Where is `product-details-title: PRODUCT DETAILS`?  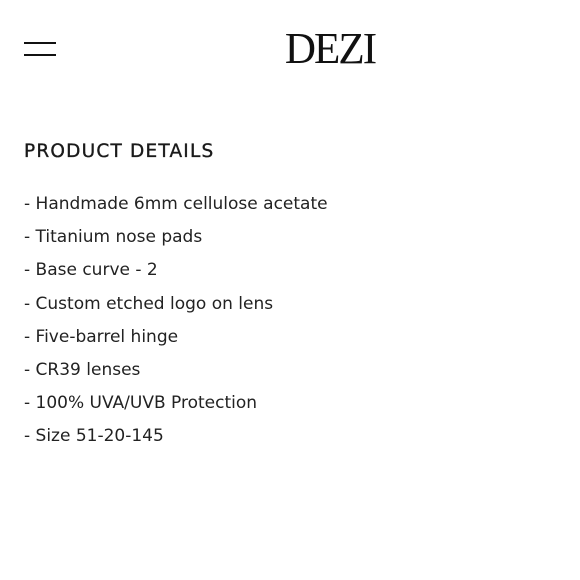 product-details-title: PRODUCT DETAILS is located at coordinates (119, 151).